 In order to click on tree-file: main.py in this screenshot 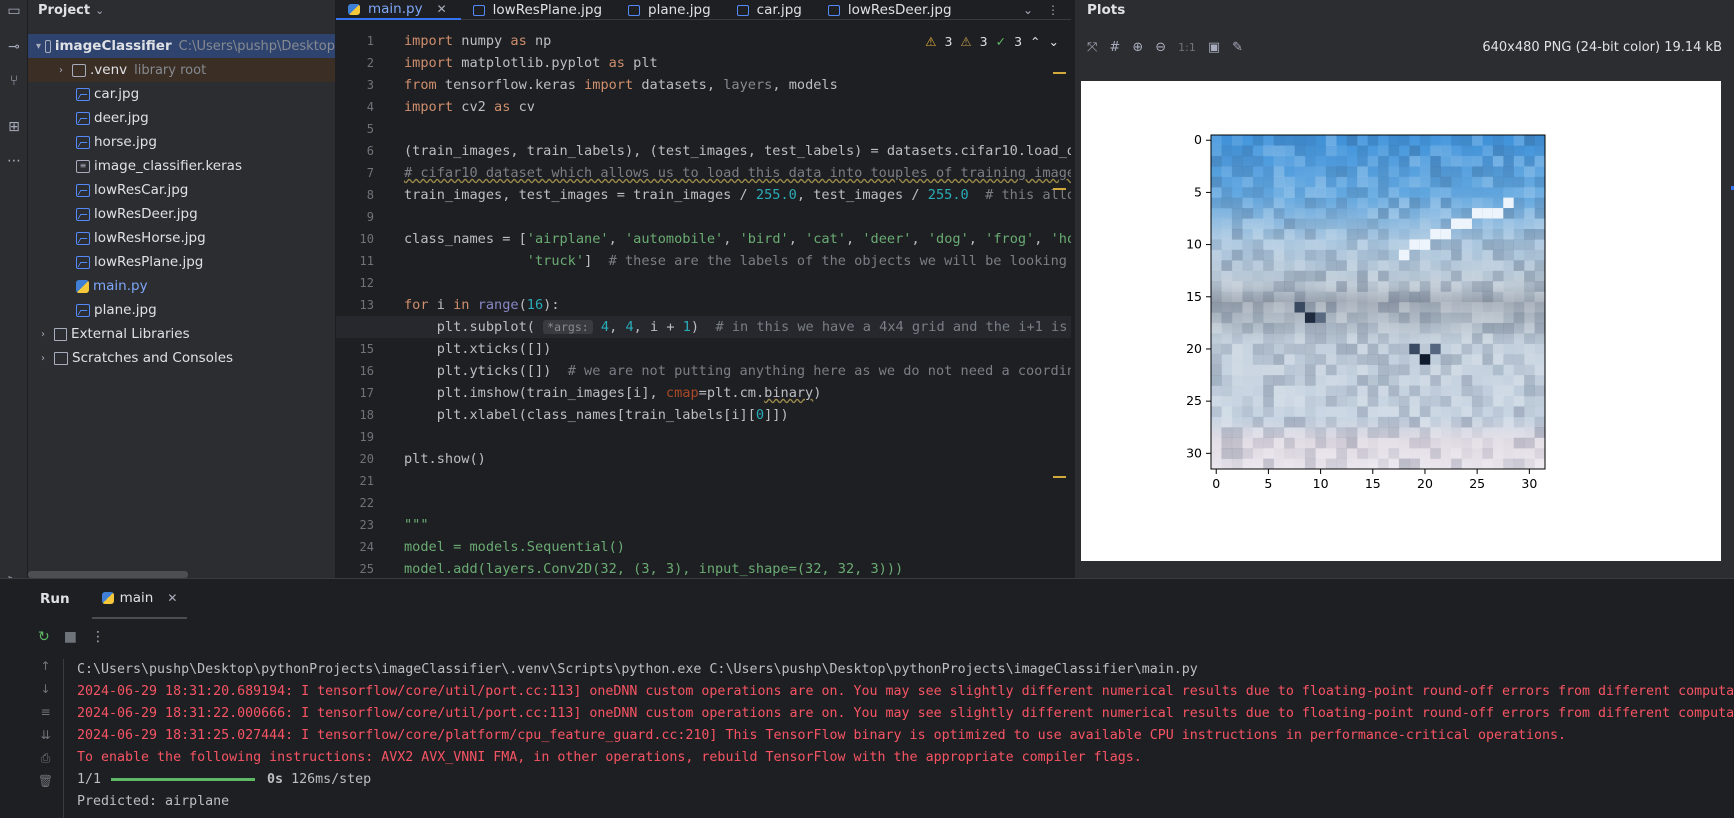, I will do `click(181, 286)`.